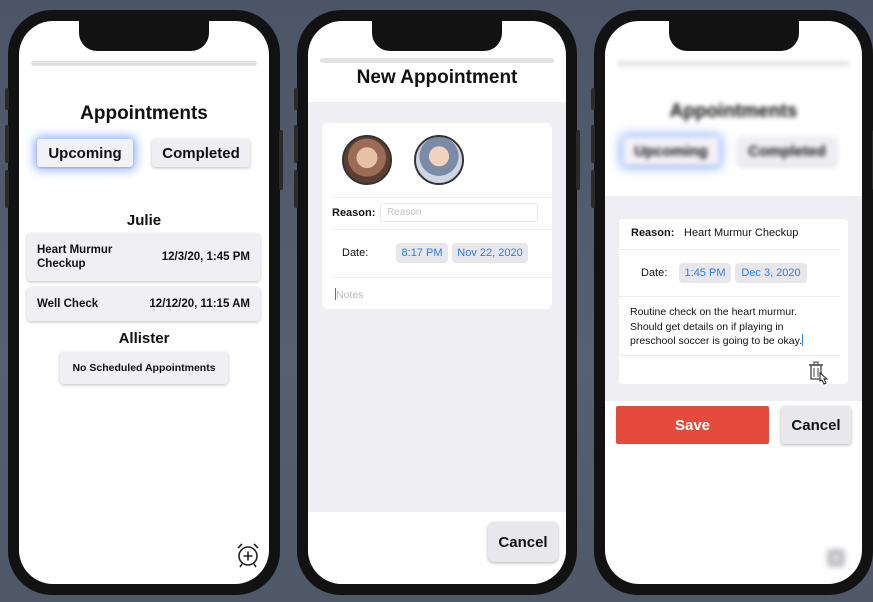 Image resolution: width=873 pixels, height=602 pixels. I want to click on background-page-title: Appointments, so click(733, 111).